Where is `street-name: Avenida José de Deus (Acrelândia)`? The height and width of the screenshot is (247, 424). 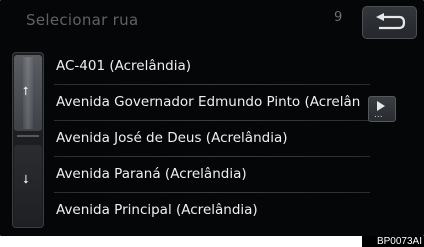 street-name: Avenida José de Deus (Acrelândia) is located at coordinates (172, 138).